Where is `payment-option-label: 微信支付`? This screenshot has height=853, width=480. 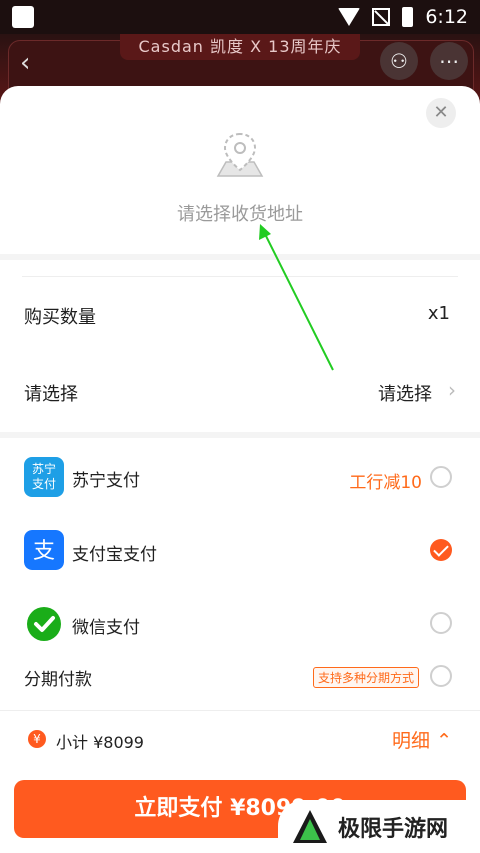 payment-option-label: 微信支付 is located at coordinates (106, 625).